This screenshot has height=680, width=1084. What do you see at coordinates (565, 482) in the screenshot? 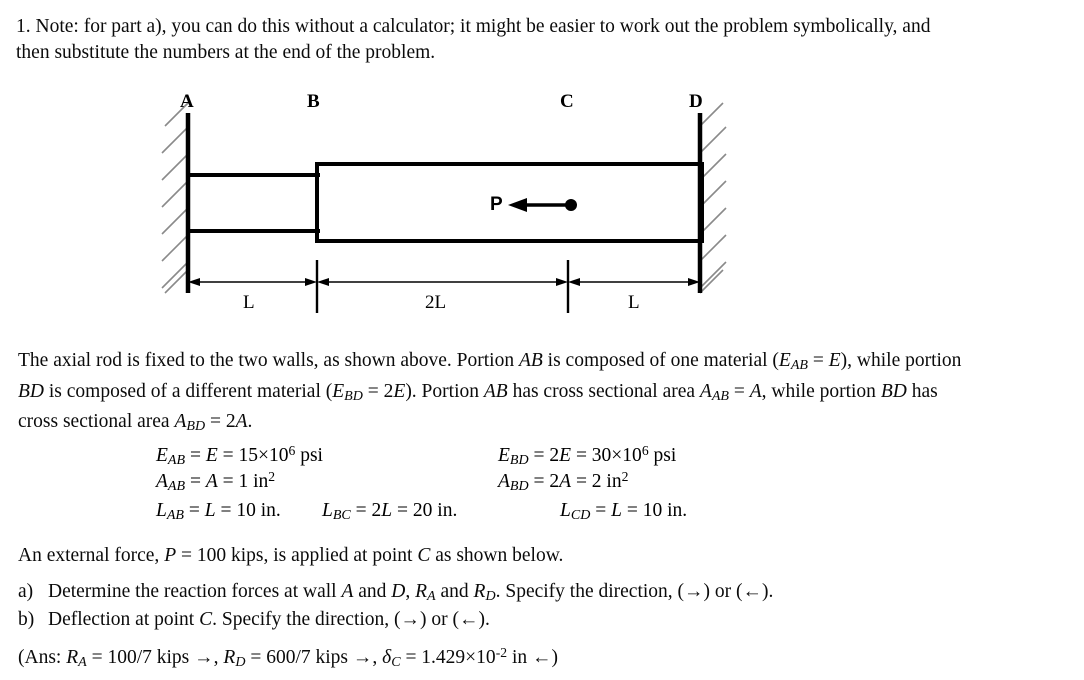
I see `eq-abd-sym: A` at bounding box center [565, 482].